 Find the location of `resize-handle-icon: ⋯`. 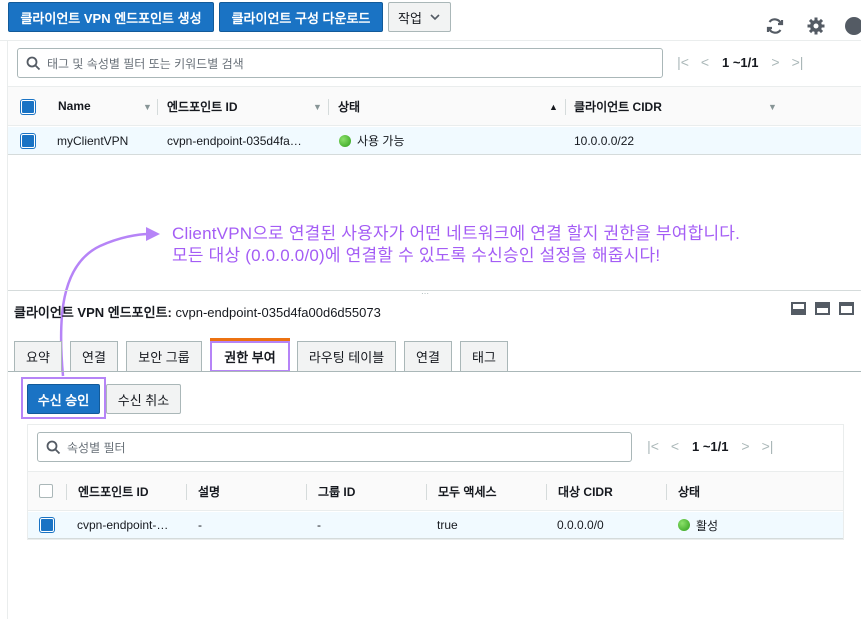

resize-handle-icon: ⋯ is located at coordinates (426, 293).